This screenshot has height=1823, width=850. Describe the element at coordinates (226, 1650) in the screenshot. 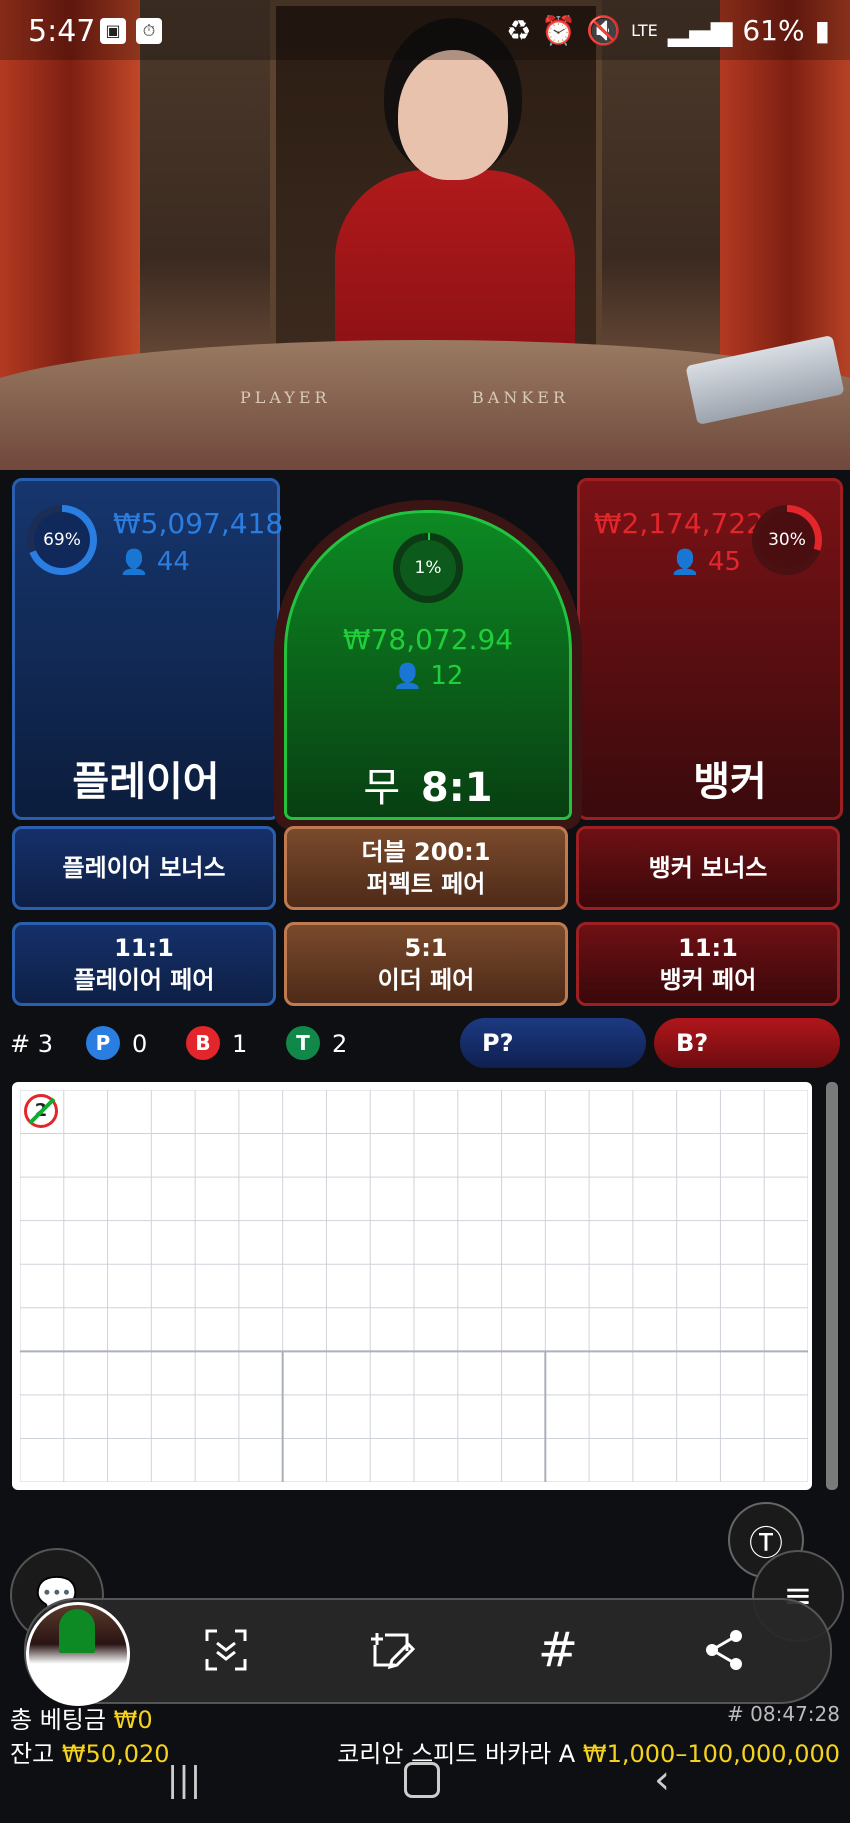

I see `scroll-capture-icon` at that location.